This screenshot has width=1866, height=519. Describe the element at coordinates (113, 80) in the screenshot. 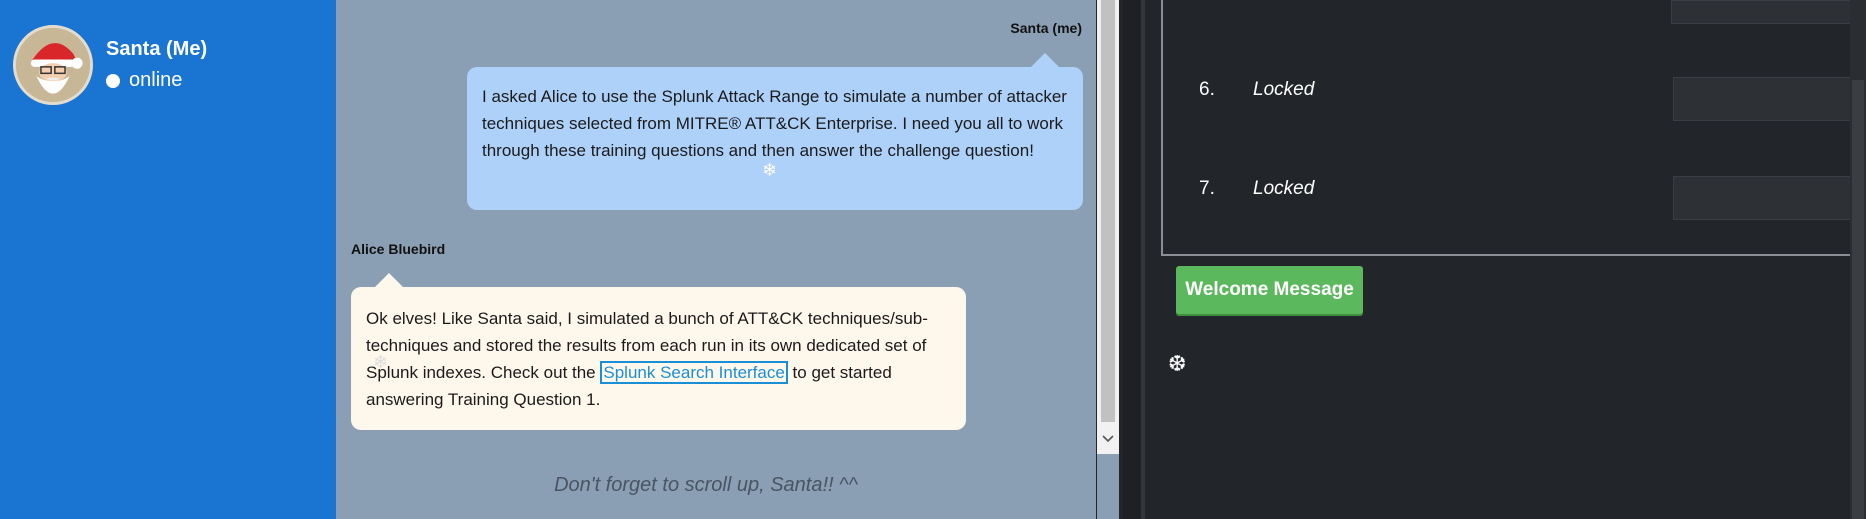

I see `status-dot-icon` at that location.